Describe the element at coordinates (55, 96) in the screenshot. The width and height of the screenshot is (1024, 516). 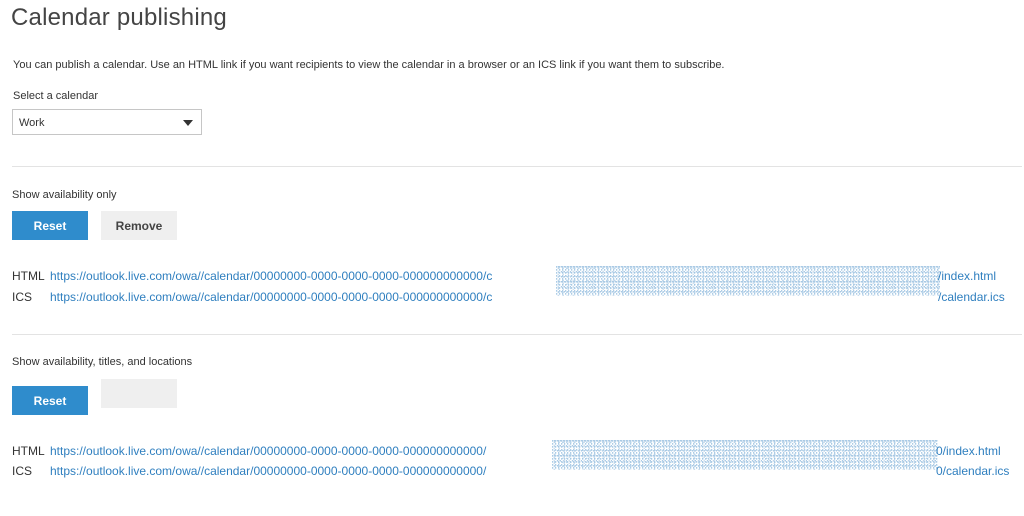
I see `select-calendar-label: Select a calendar` at that location.